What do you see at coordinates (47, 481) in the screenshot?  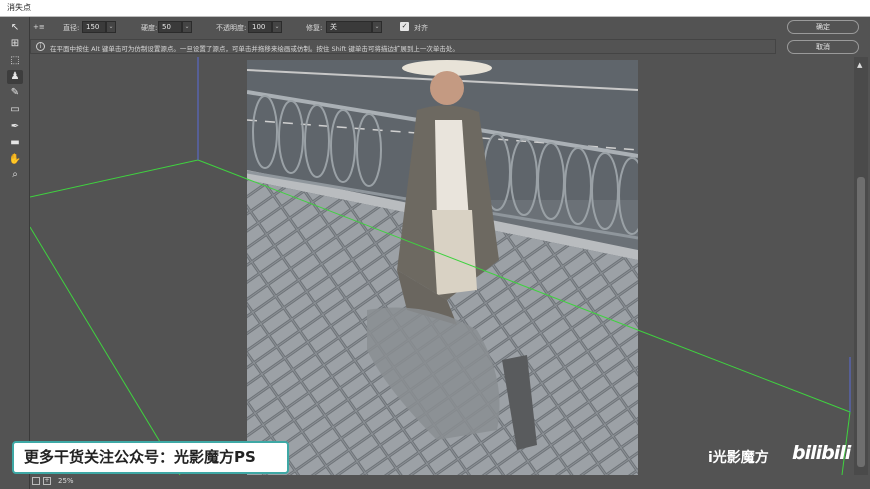 I see `zoom-in-icon: +` at bounding box center [47, 481].